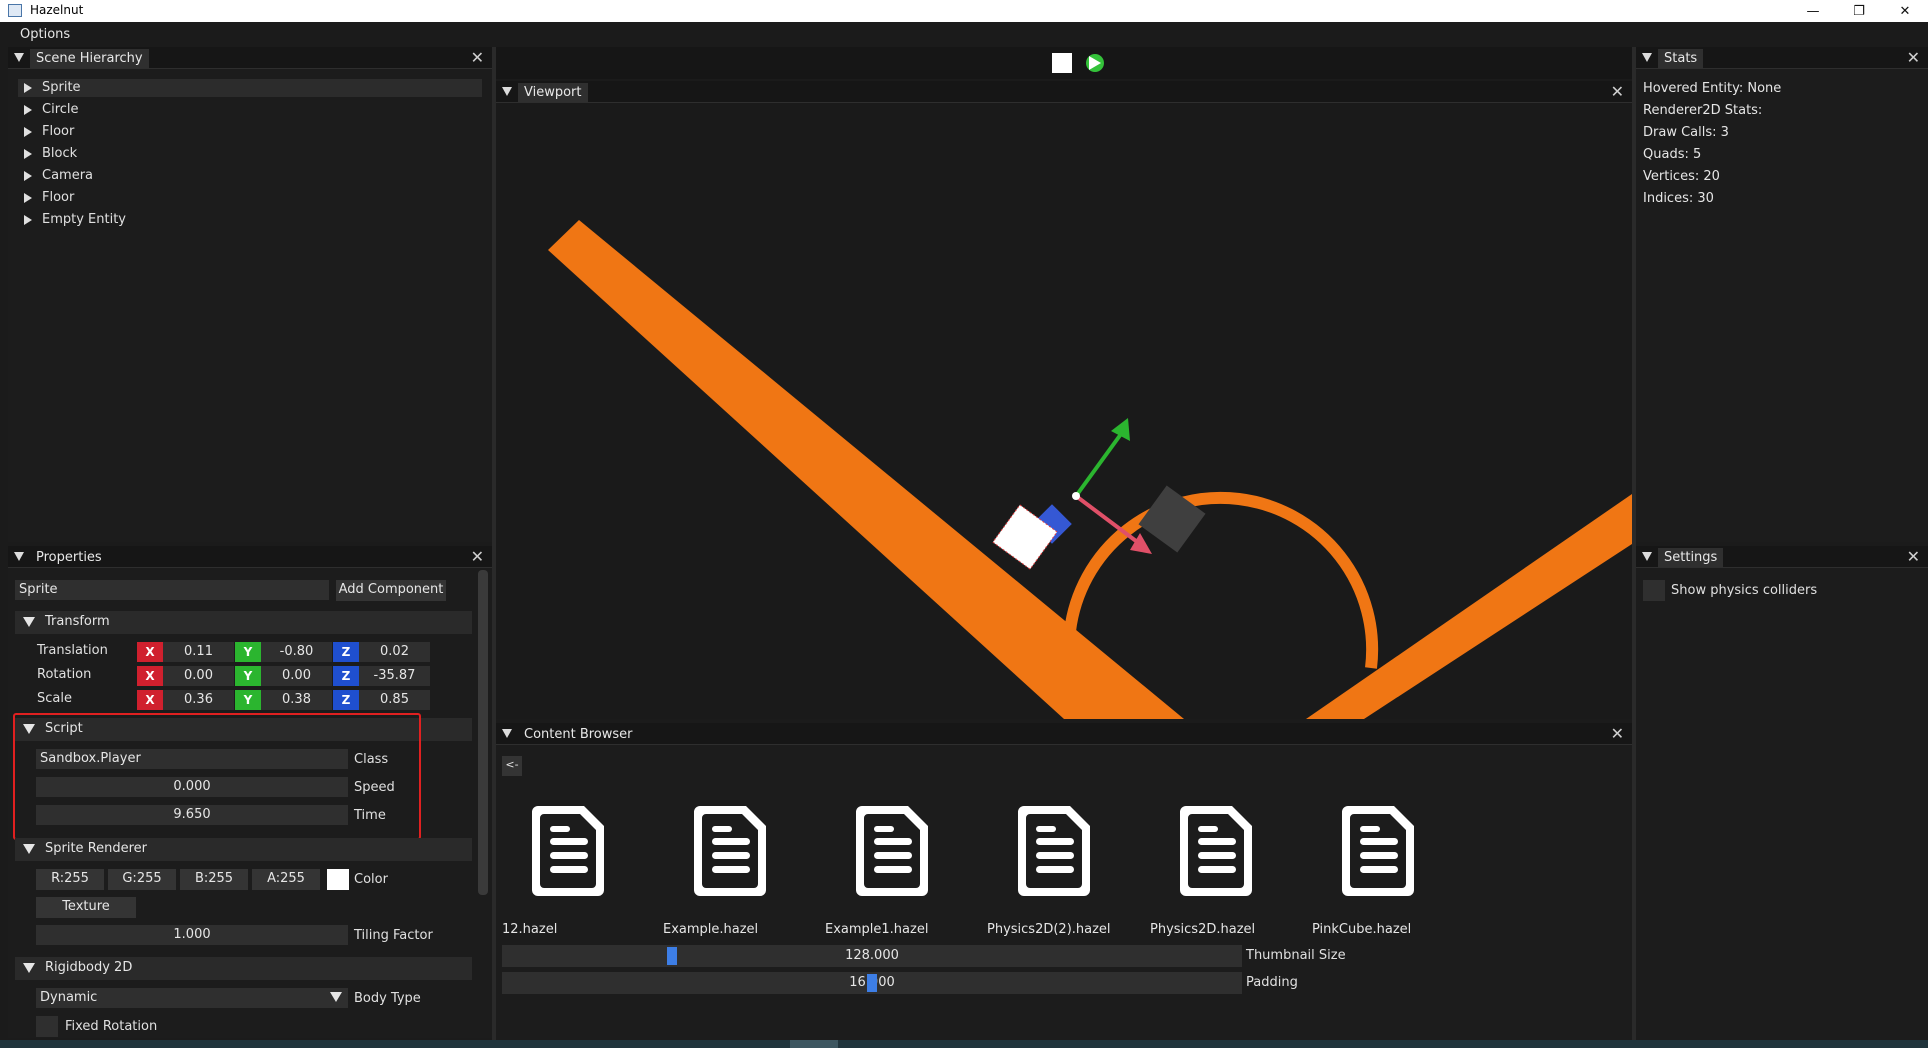 Image resolution: width=1928 pixels, height=1048 pixels. What do you see at coordinates (1654, 590) in the screenshot?
I see `show-colliders-checkbox` at bounding box center [1654, 590].